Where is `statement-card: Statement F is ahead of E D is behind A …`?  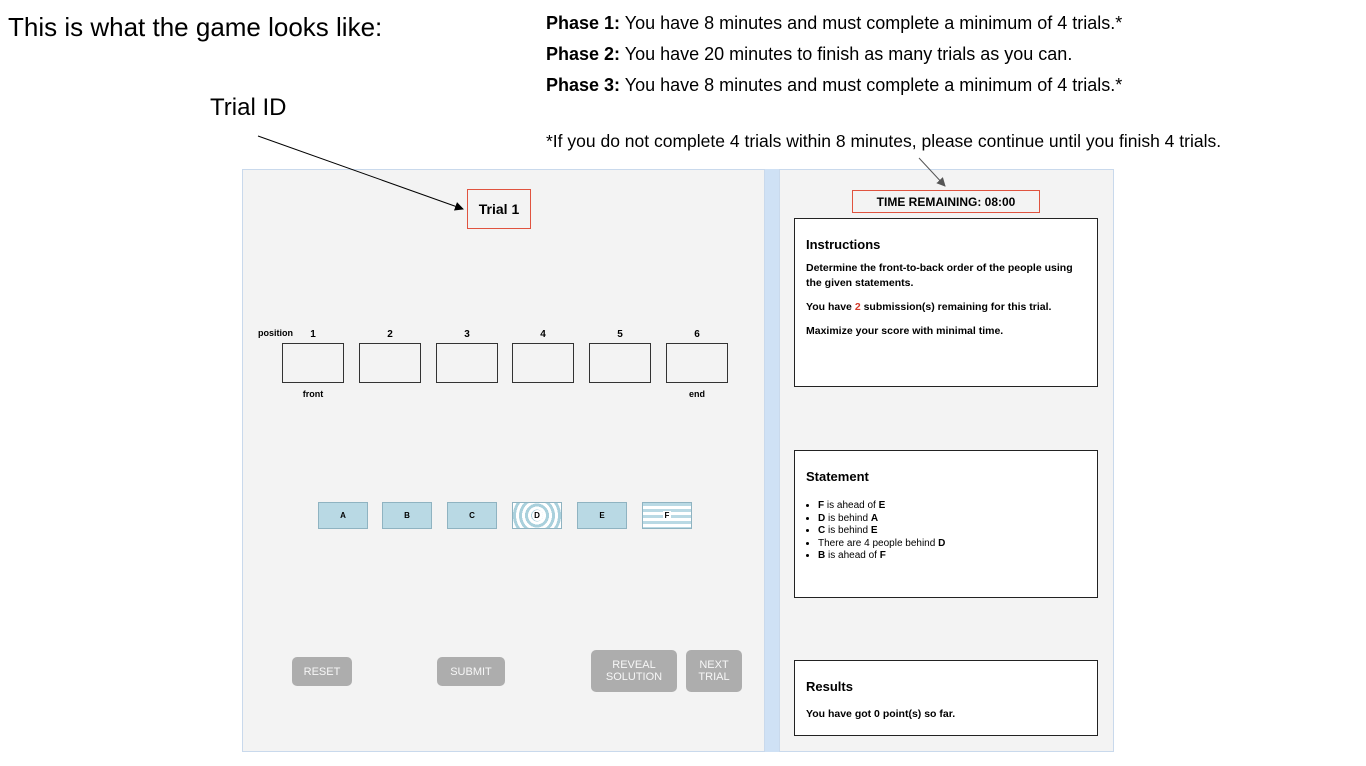
statement-card: Statement F is ahead of E D is behind A … is located at coordinates (946, 524).